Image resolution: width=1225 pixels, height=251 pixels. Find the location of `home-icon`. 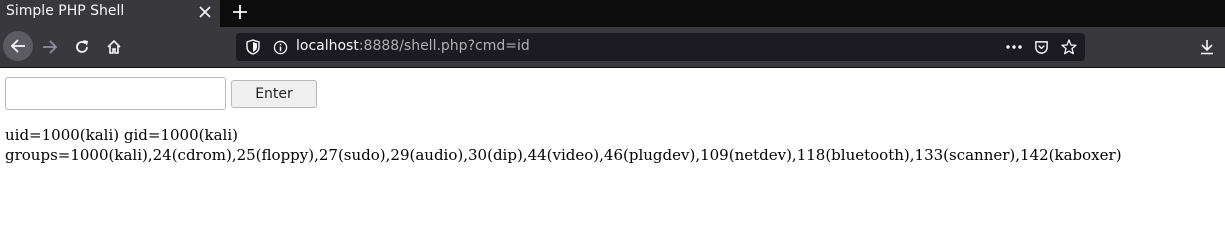

home-icon is located at coordinates (114, 47).